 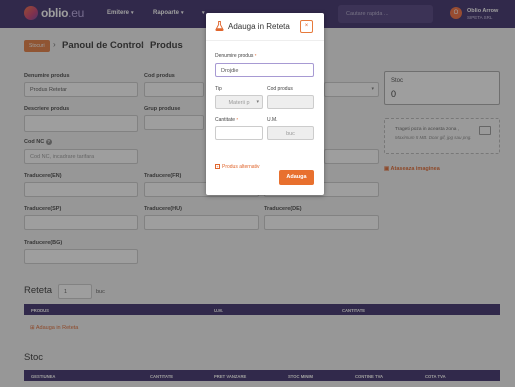 What do you see at coordinates (227, 120) in the screenshot?
I see `modal-cantitate-label: Cantitate *` at bounding box center [227, 120].